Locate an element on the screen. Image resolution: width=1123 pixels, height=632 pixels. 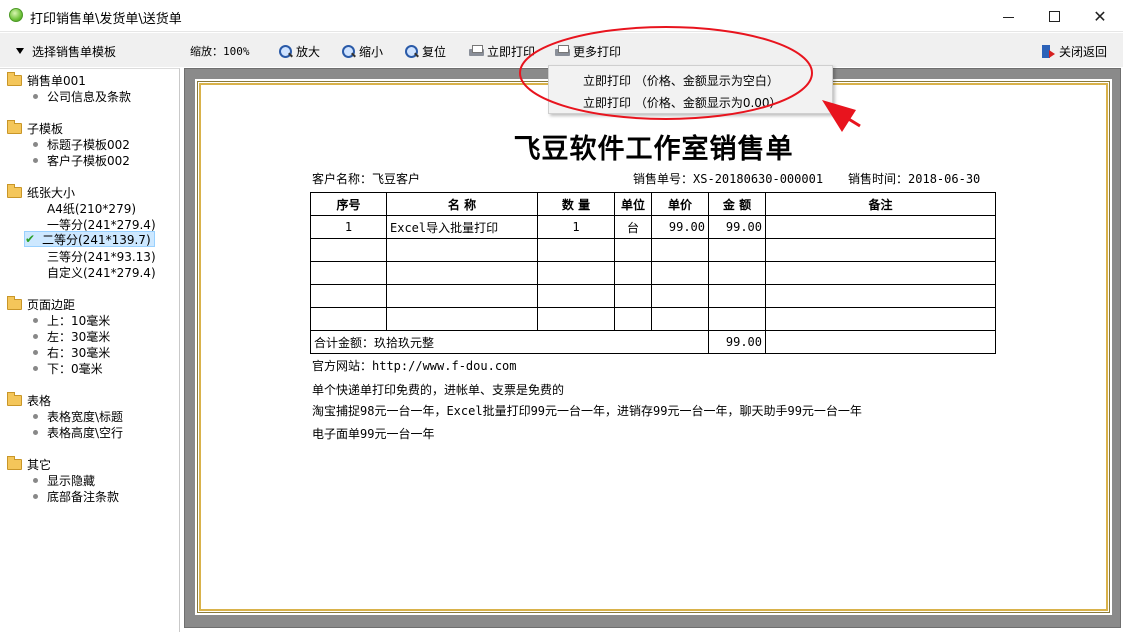
tree-item-title-subtemplate: 标题子模板002 is located at coordinates (80, 144).